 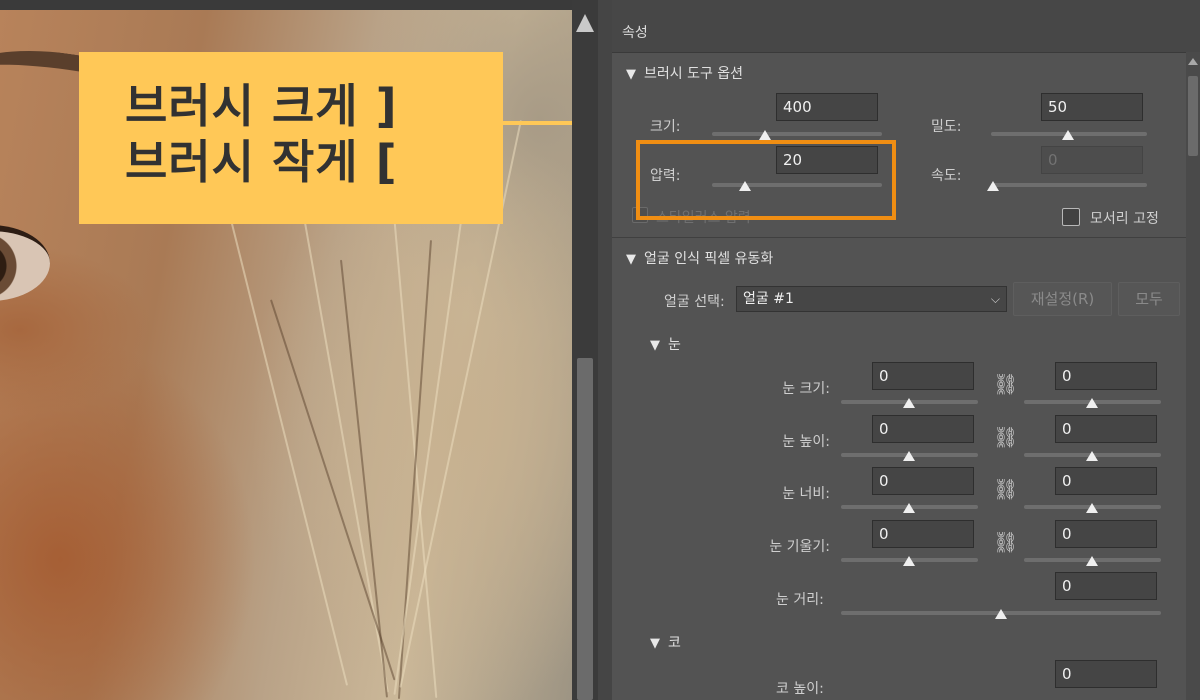 What do you see at coordinates (286, 5) in the screenshot?
I see `canvas-top-edge` at bounding box center [286, 5].